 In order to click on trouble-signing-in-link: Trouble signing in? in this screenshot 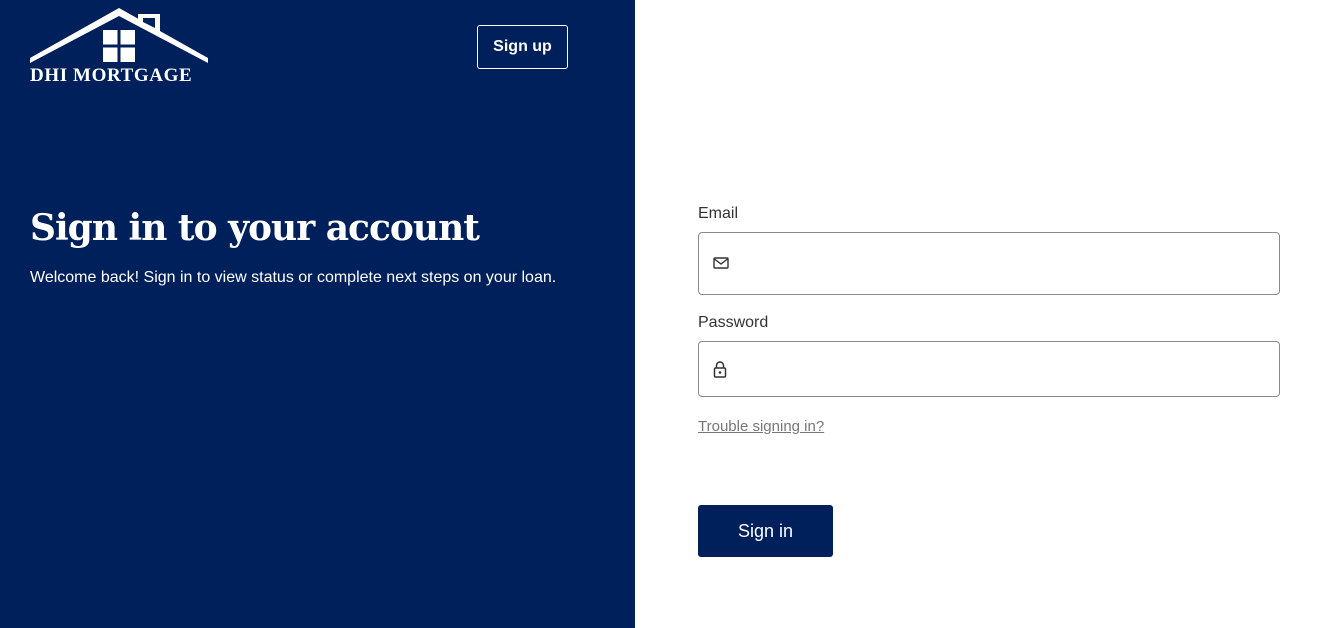, I will do `click(761, 426)`.